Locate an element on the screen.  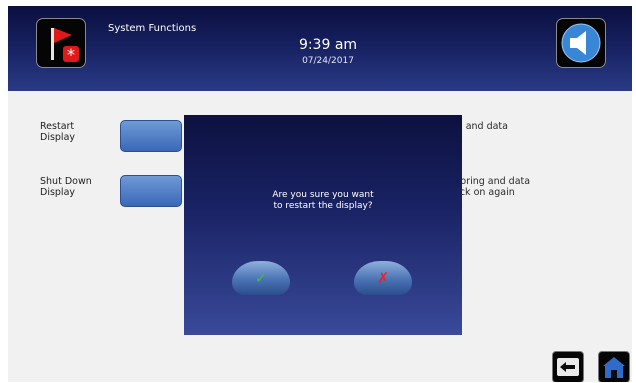
home-button is located at coordinates (614, 366).